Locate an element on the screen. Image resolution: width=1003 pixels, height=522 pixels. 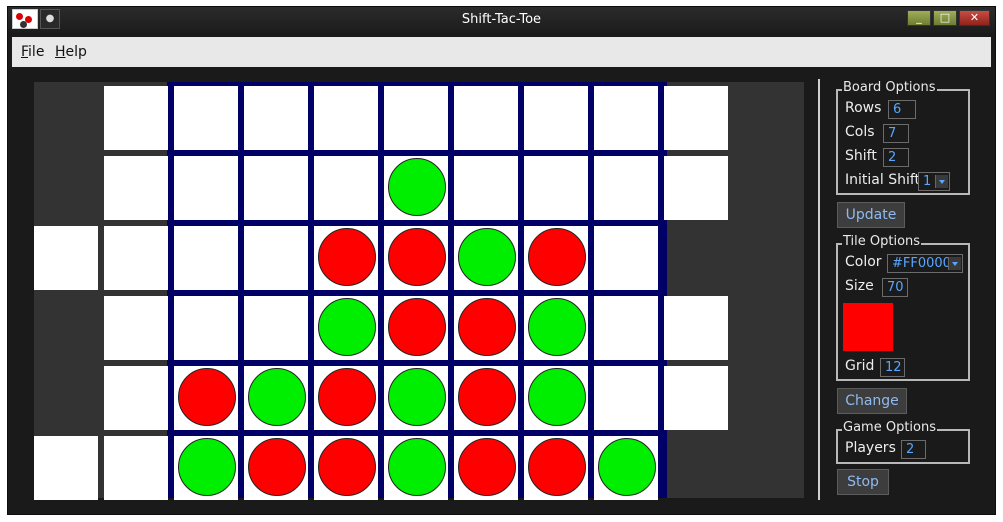
cols-label: Cols is located at coordinates (860, 132).